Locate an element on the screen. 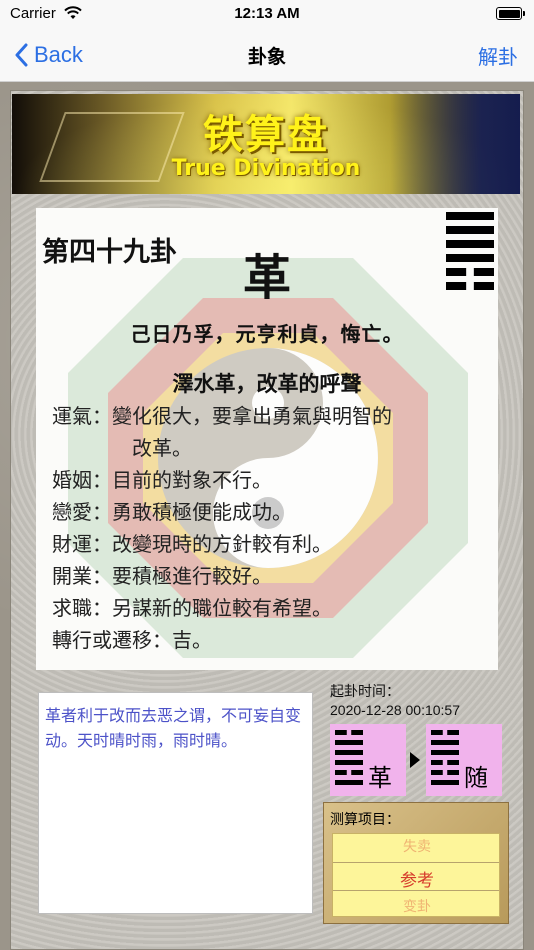 This screenshot has height=950, width=534. changed-hexagram-name: 随 is located at coordinates (476, 778).